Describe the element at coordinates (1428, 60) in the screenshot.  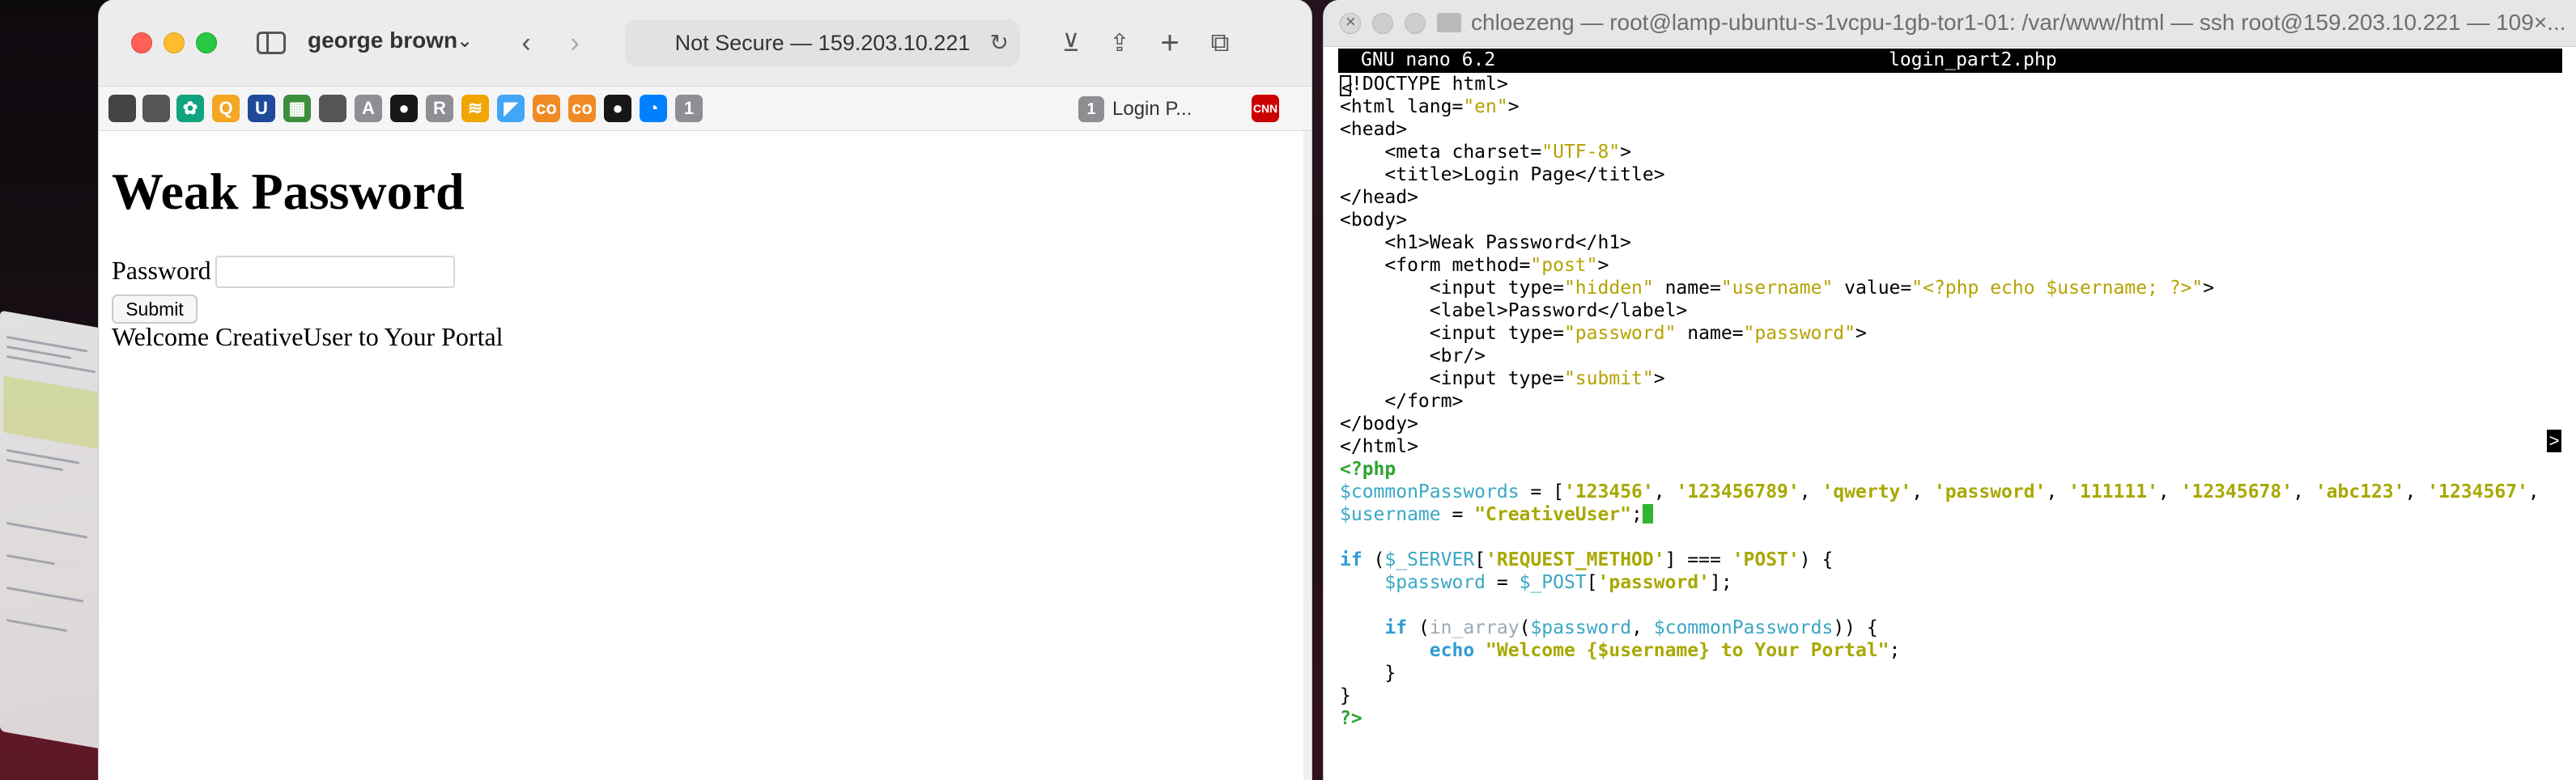
I see `nano-version: GNU nano 6.2` at that location.